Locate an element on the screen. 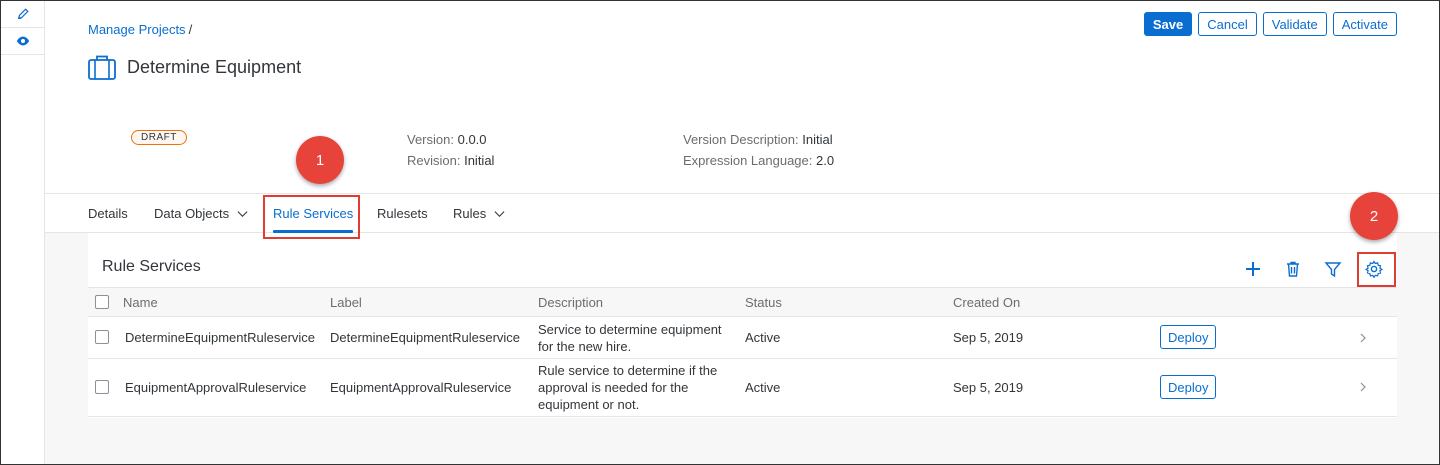  delete-button is located at coordinates (1293, 269).